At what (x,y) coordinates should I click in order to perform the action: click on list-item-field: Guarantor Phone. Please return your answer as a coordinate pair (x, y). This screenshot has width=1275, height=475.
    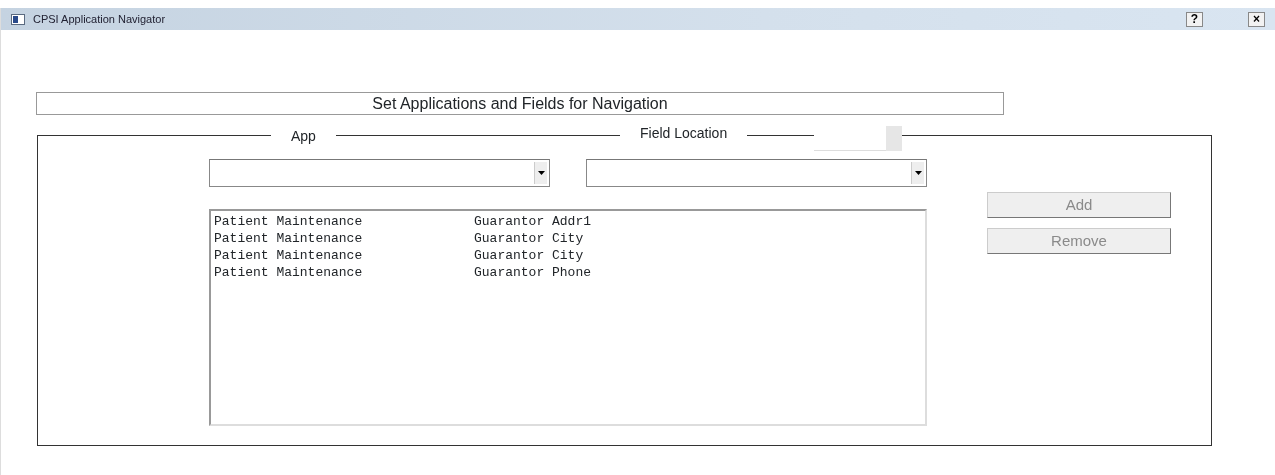
    Looking at the image, I should click on (533, 272).